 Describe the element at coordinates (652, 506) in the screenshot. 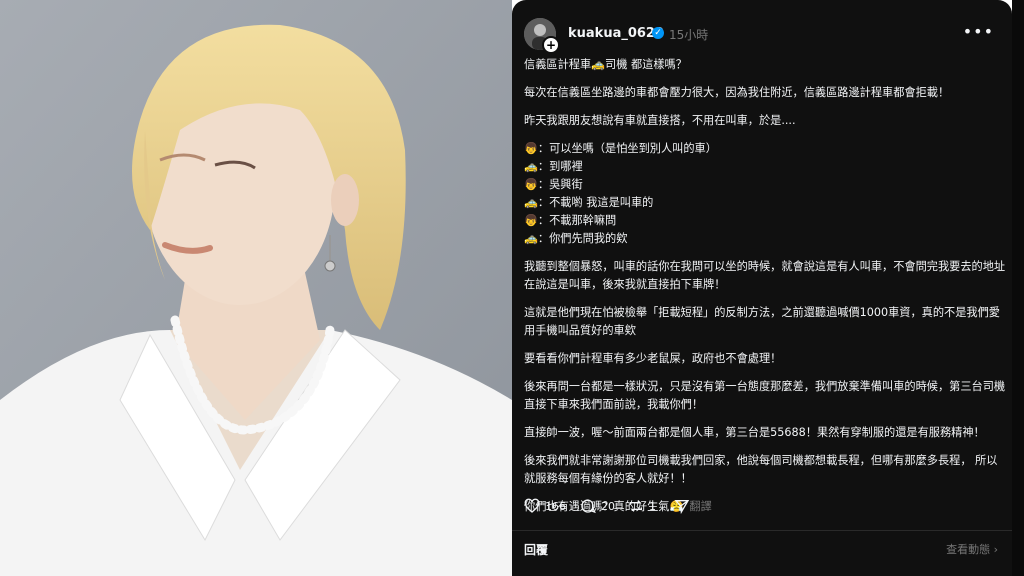

I see `repost-count: 1` at that location.